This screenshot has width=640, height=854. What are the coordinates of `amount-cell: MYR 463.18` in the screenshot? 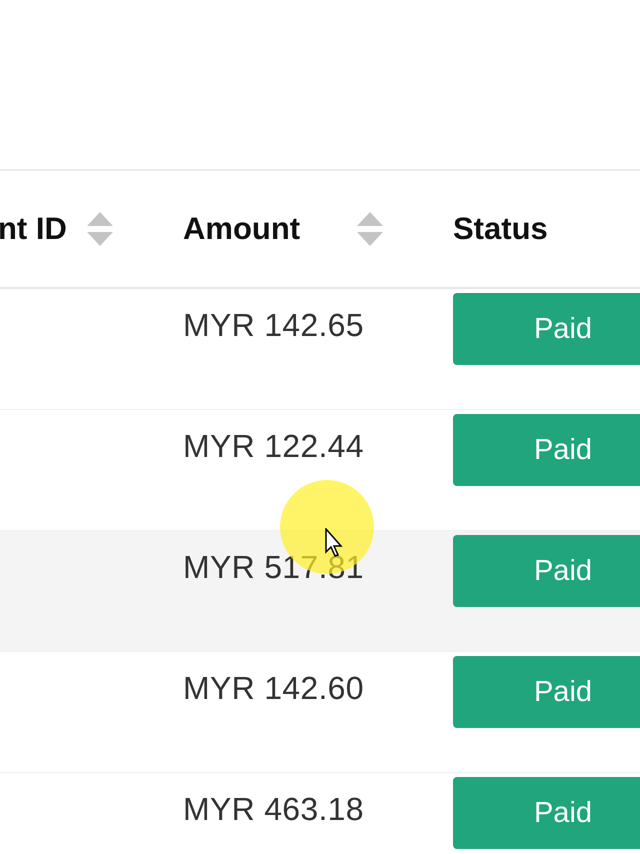 It's located at (273, 809).